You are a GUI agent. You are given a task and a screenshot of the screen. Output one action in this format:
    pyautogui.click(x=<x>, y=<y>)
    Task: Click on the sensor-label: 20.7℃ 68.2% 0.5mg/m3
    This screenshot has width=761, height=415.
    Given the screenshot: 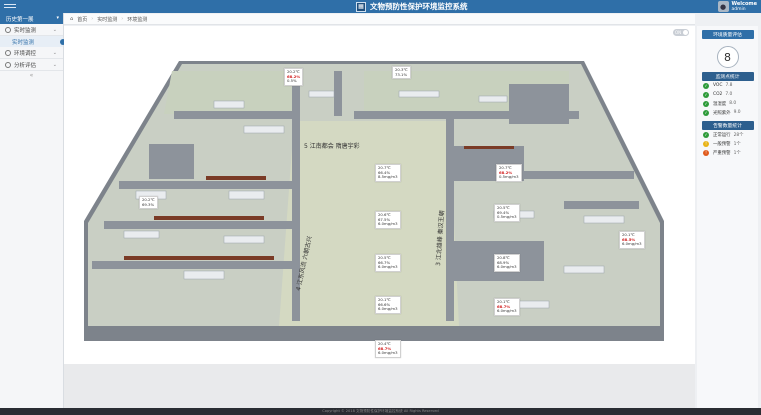 What is the action you would take?
    pyautogui.click(x=509, y=173)
    